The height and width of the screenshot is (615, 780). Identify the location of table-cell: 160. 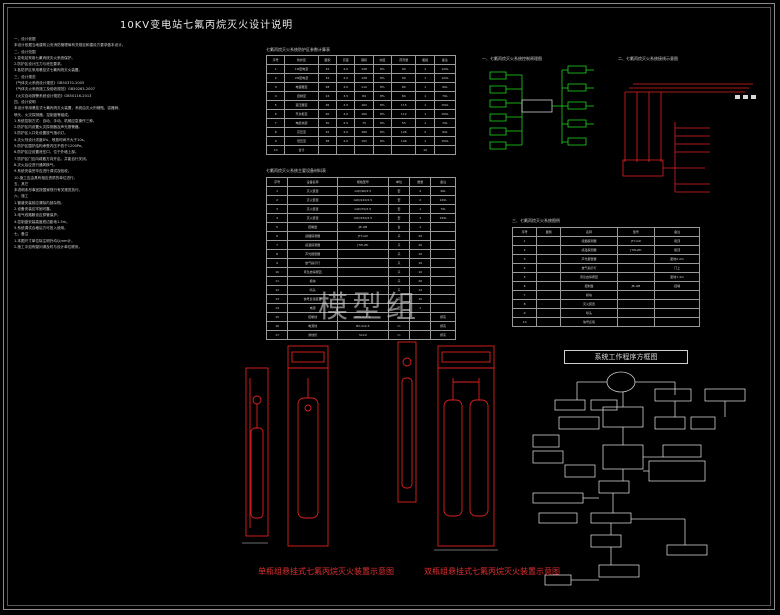
(364, 114).